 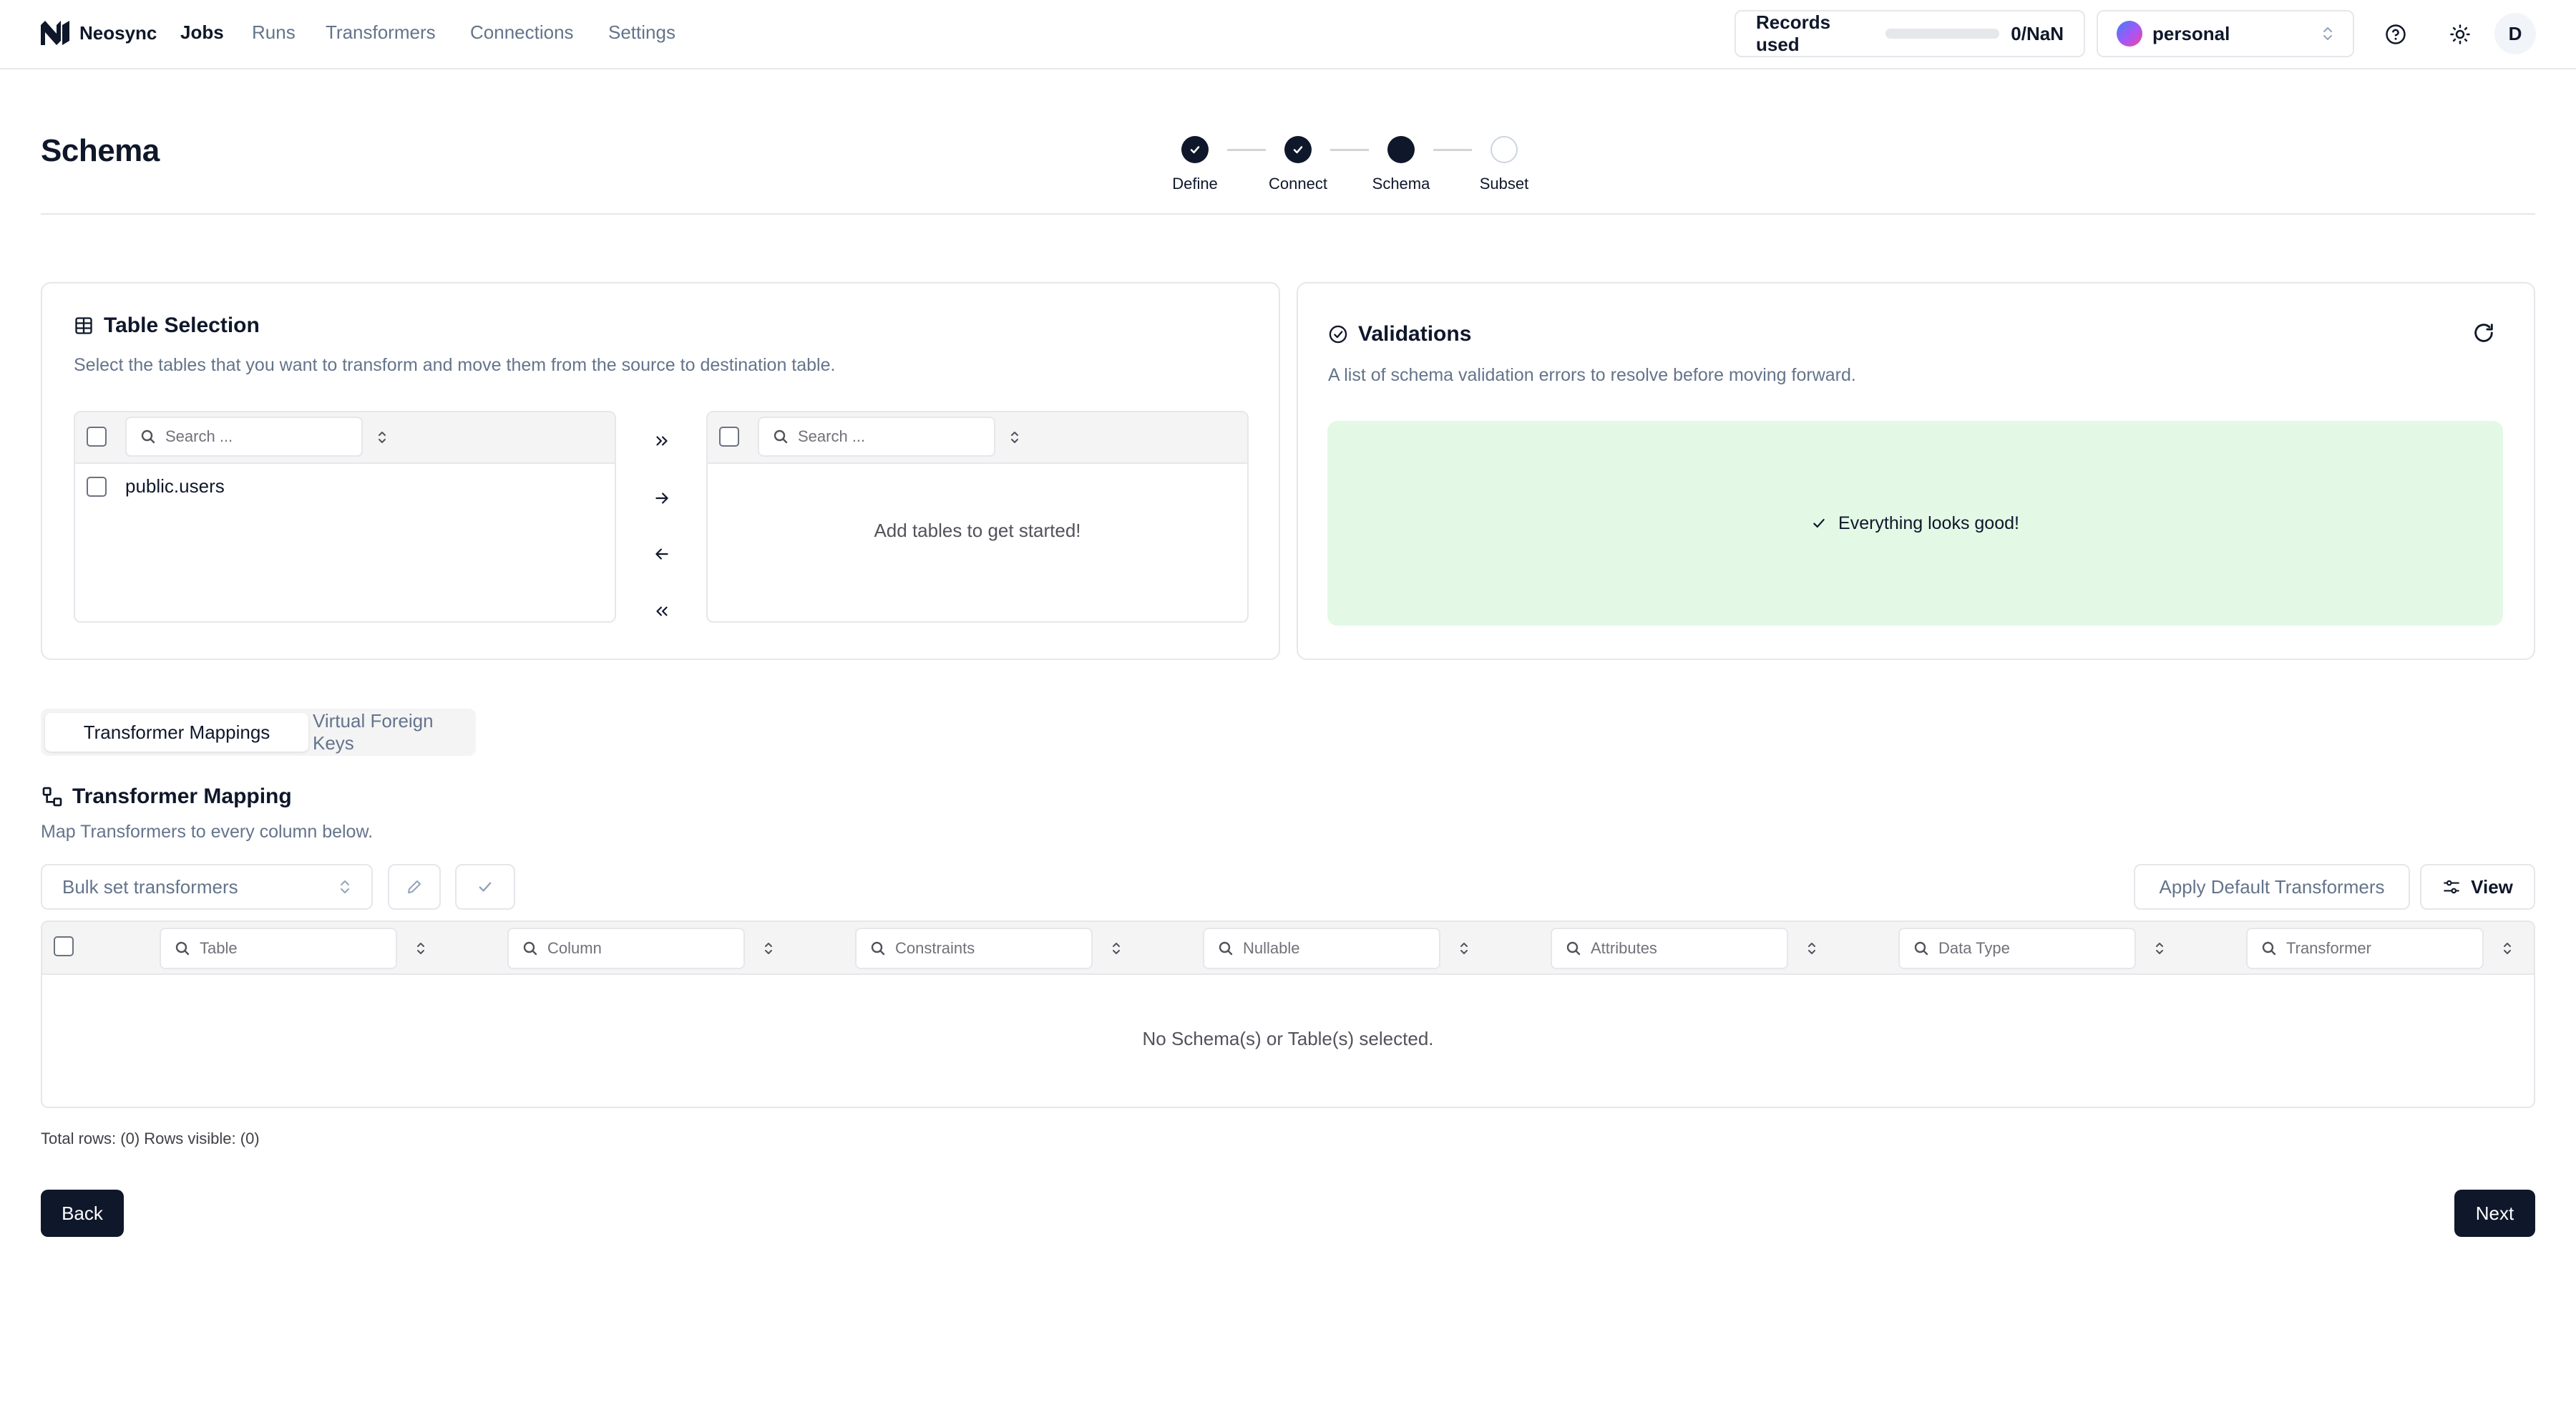 What do you see at coordinates (83, 325) in the screenshot?
I see `table-grid-icon` at bounding box center [83, 325].